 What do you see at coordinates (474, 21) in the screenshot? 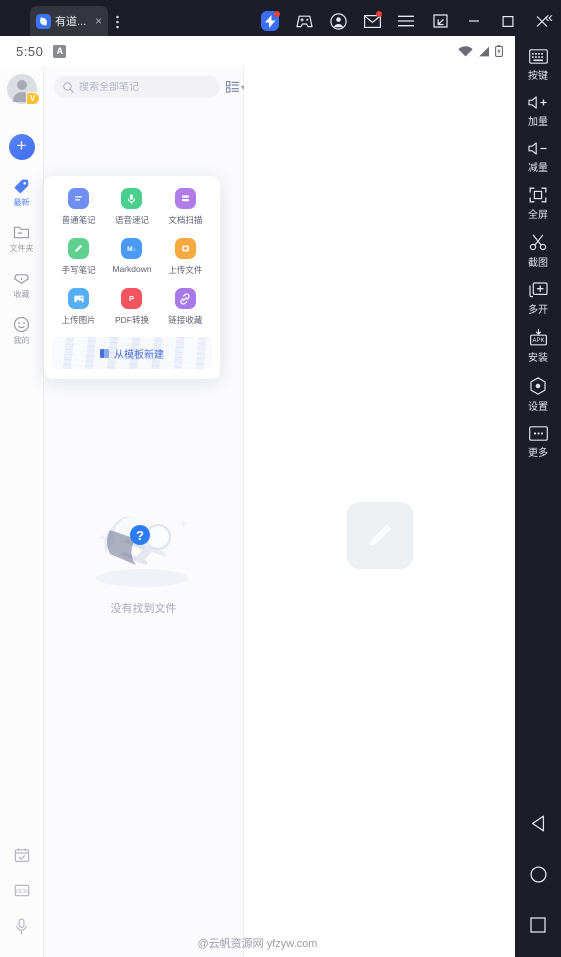
I see `minimize-button` at bounding box center [474, 21].